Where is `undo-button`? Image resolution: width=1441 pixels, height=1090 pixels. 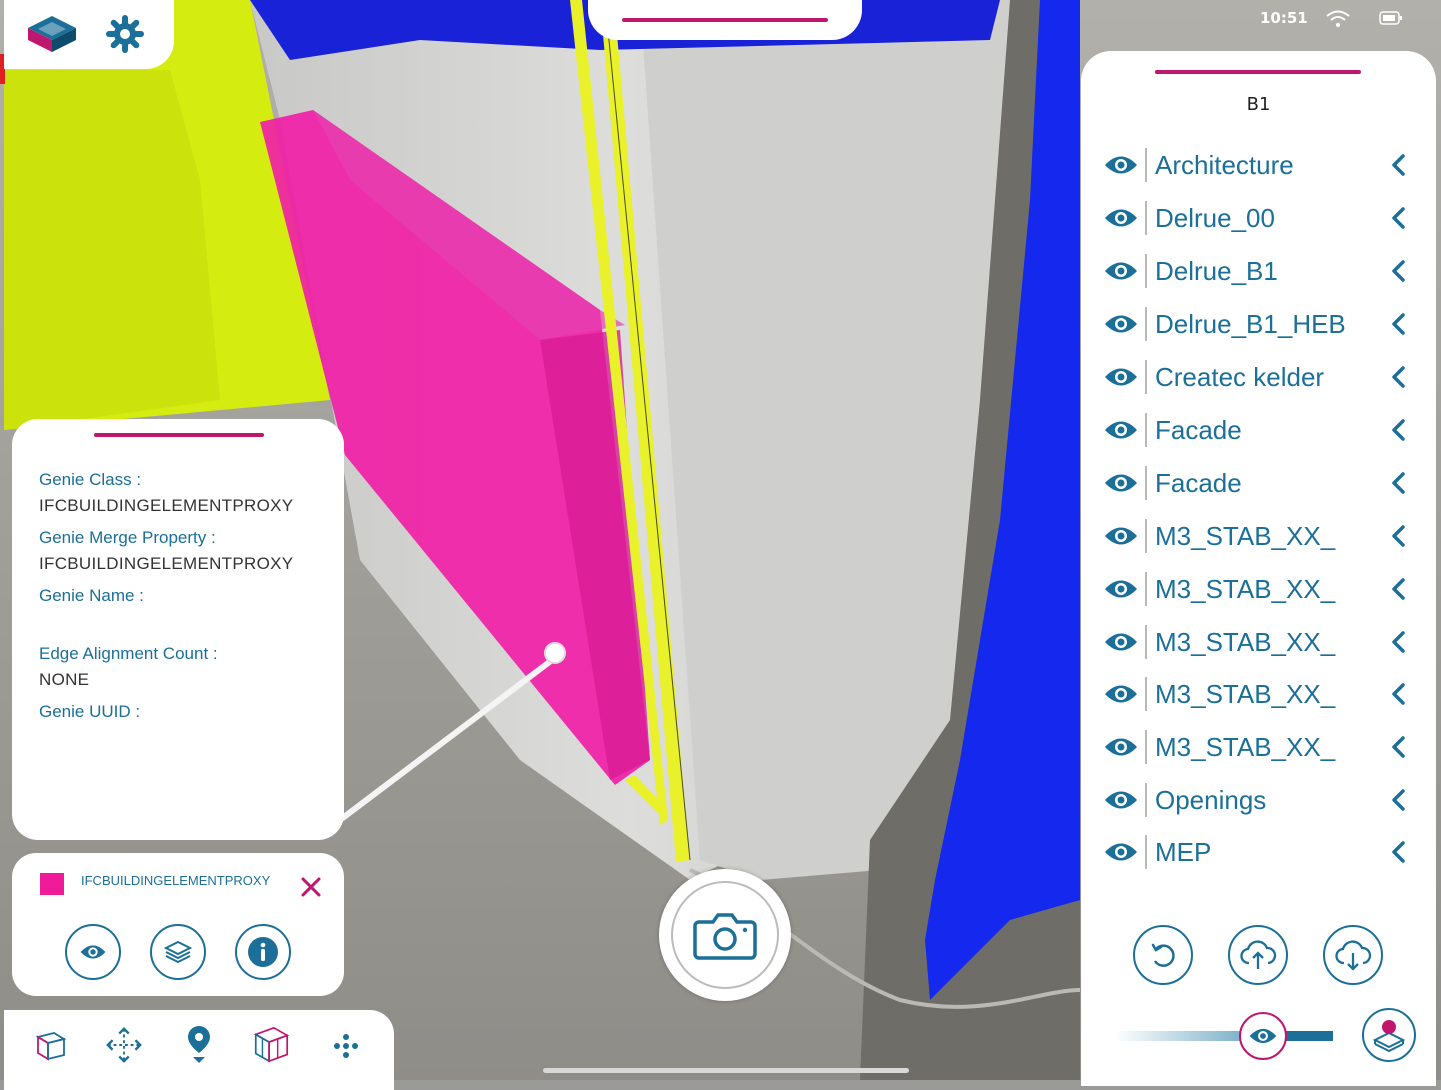 undo-button is located at coordinates (1163, 955).